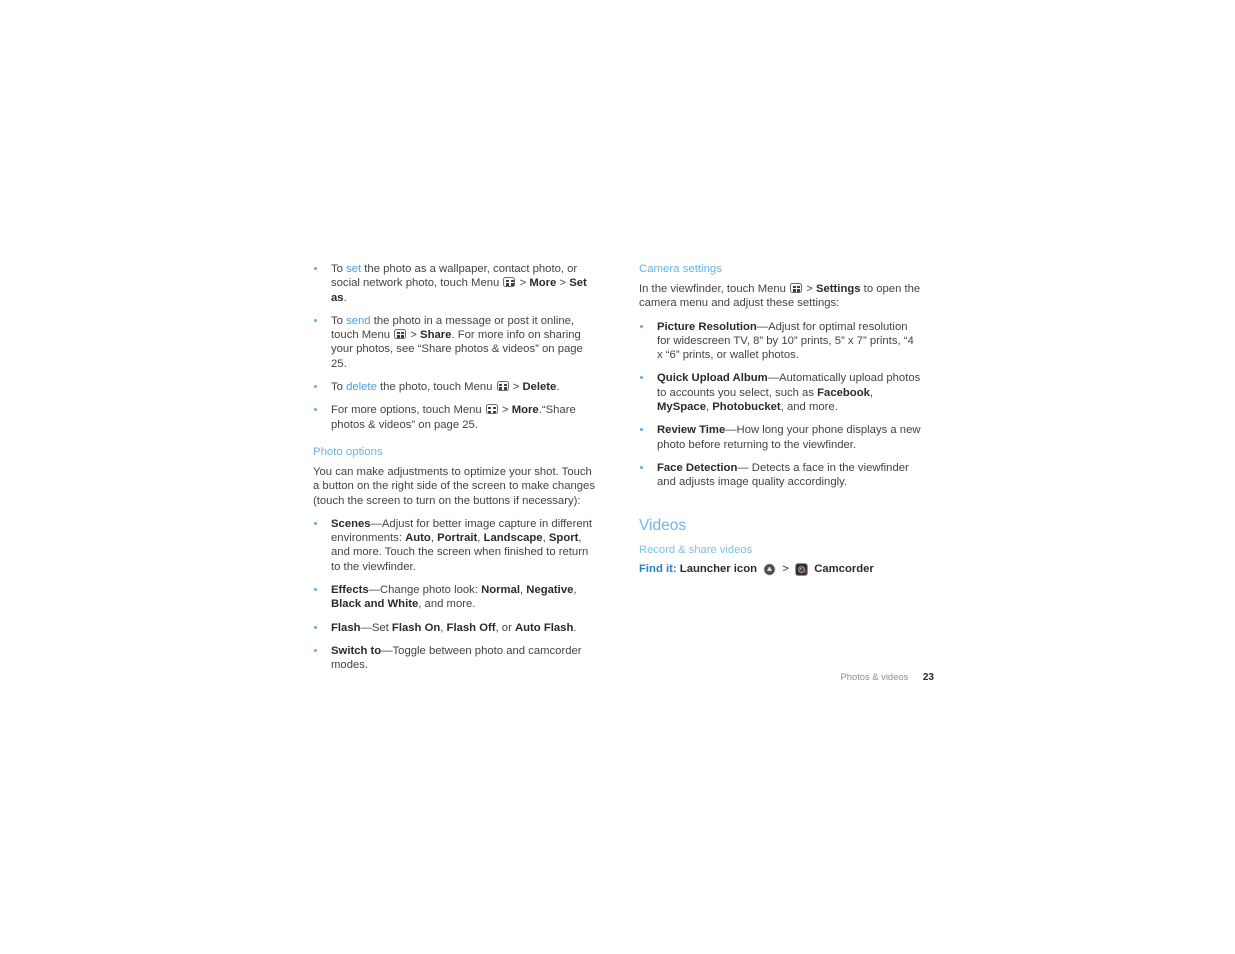  Describe the element at coordinates (843, 392) in the screenshot. I see `emphasis-text: Facebook` at that location.